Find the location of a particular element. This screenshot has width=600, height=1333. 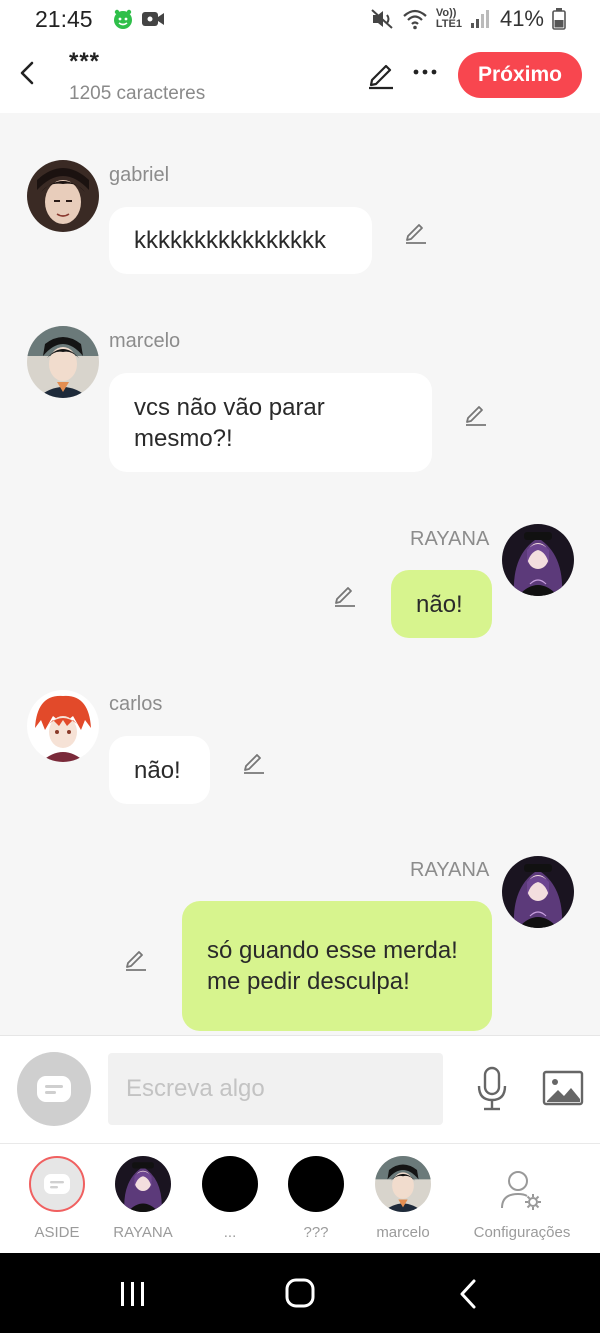

back-button is located at coordinates (27, 73).